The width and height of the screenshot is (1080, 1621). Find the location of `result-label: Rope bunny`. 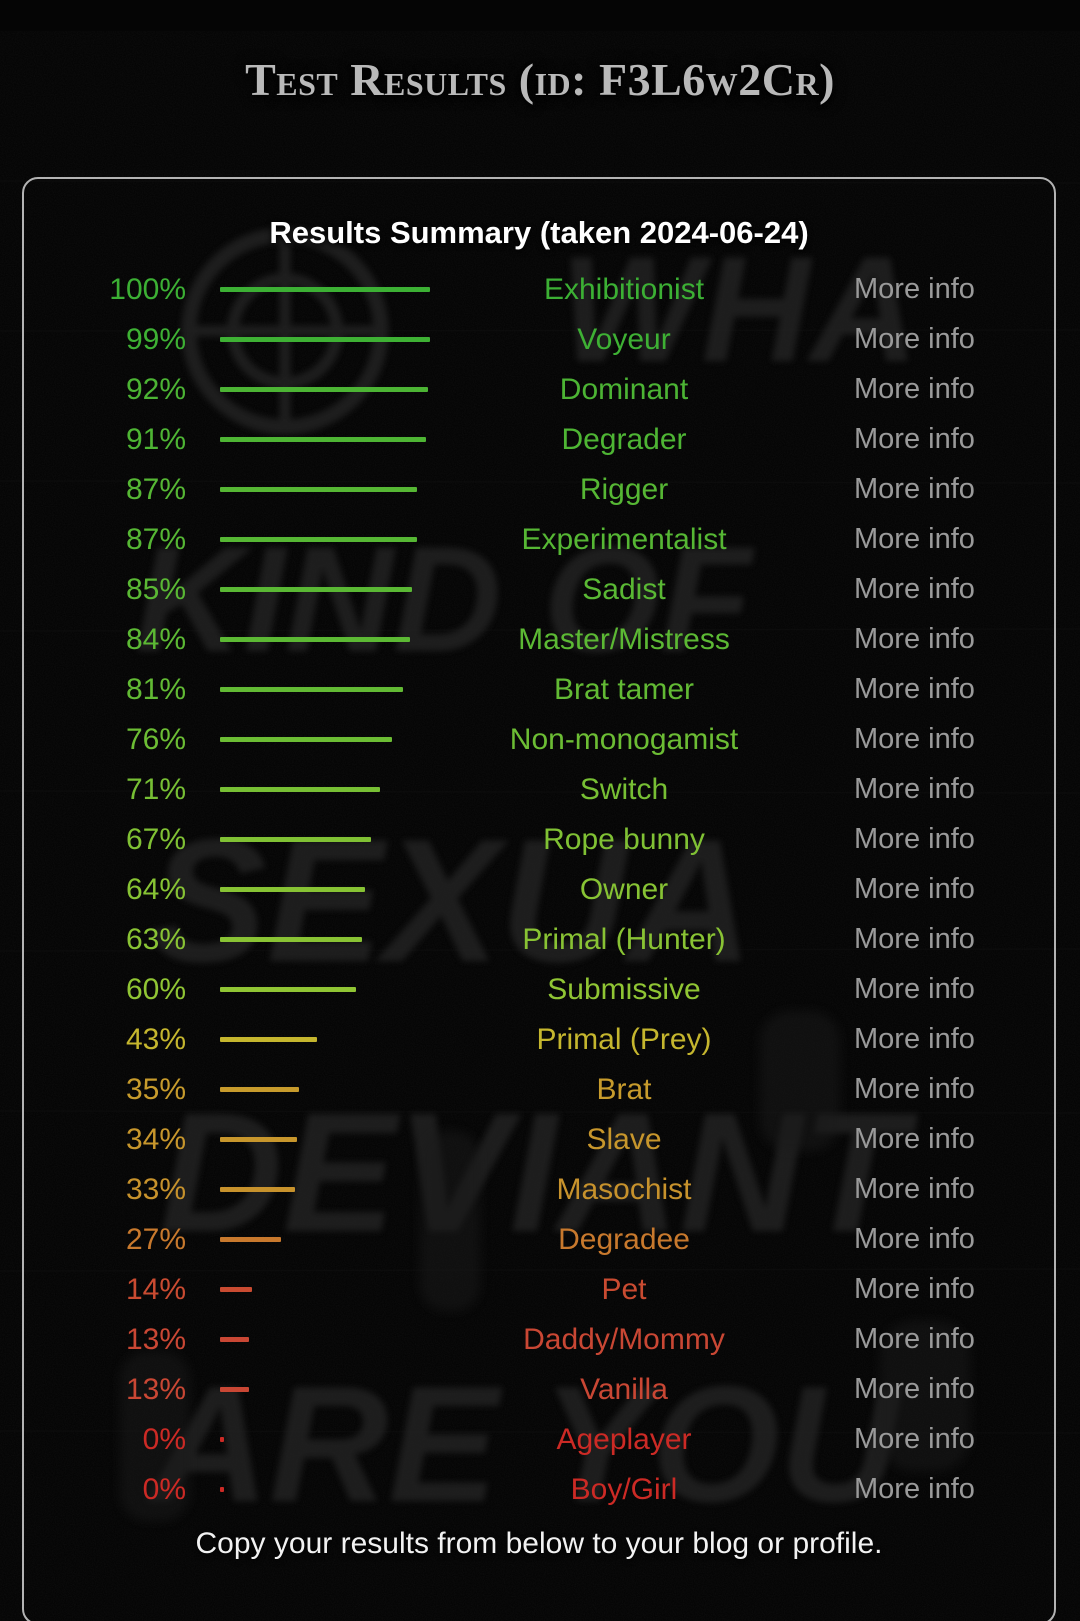

result-label: Rope bunny is located at coordinates (624, 839).